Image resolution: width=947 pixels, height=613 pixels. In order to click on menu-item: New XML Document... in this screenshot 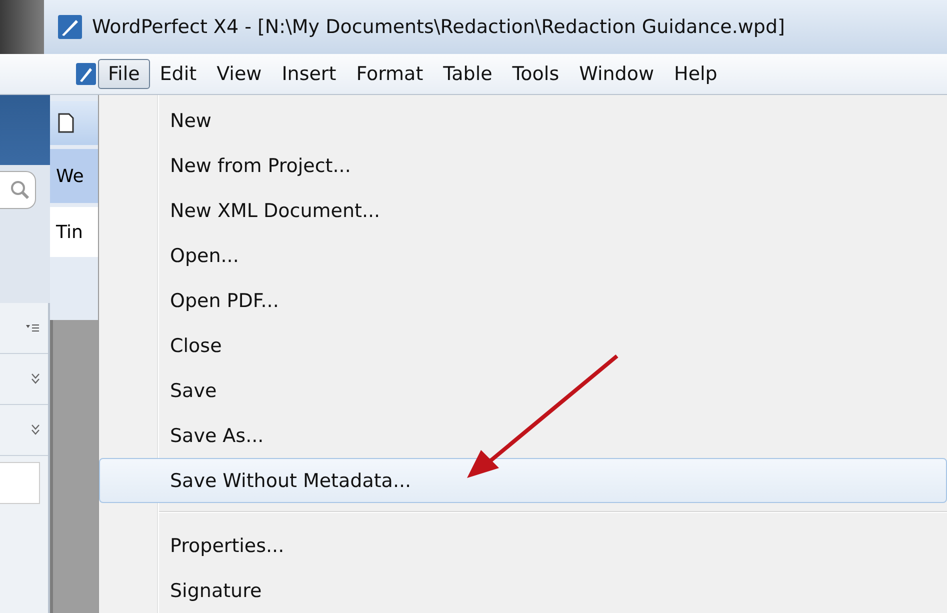, I will do `click(523, 210)`.